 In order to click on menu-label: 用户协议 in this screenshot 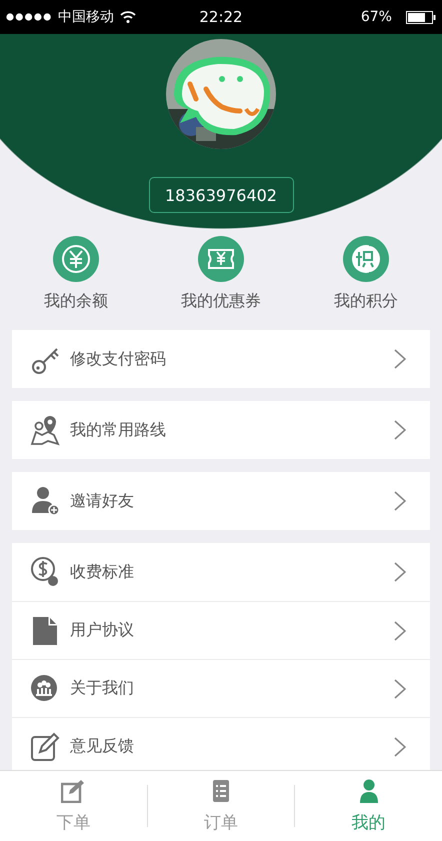, I will do `click(102, 630)`.